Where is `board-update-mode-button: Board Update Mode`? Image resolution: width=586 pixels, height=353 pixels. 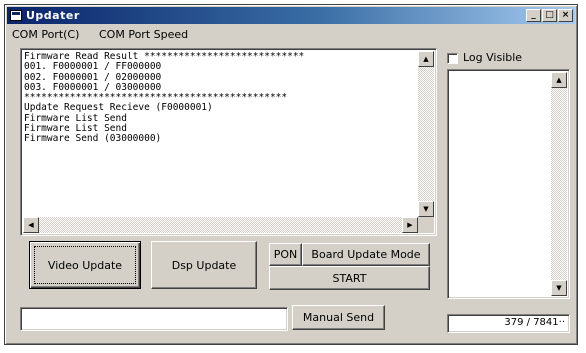
board-update-mode-button: Board Update Mode is located at coordinates (366, 254).